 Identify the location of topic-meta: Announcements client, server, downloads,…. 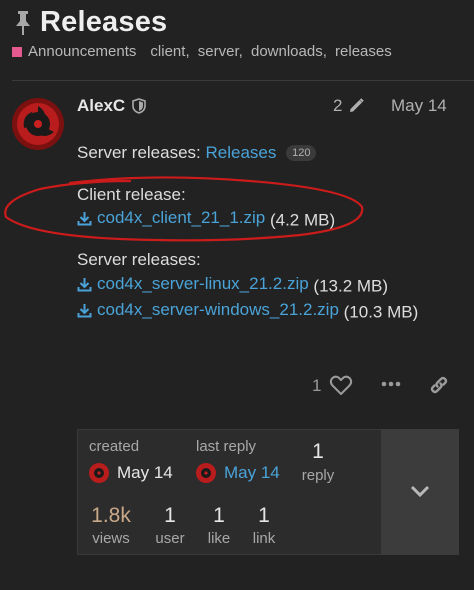
(202, 51).